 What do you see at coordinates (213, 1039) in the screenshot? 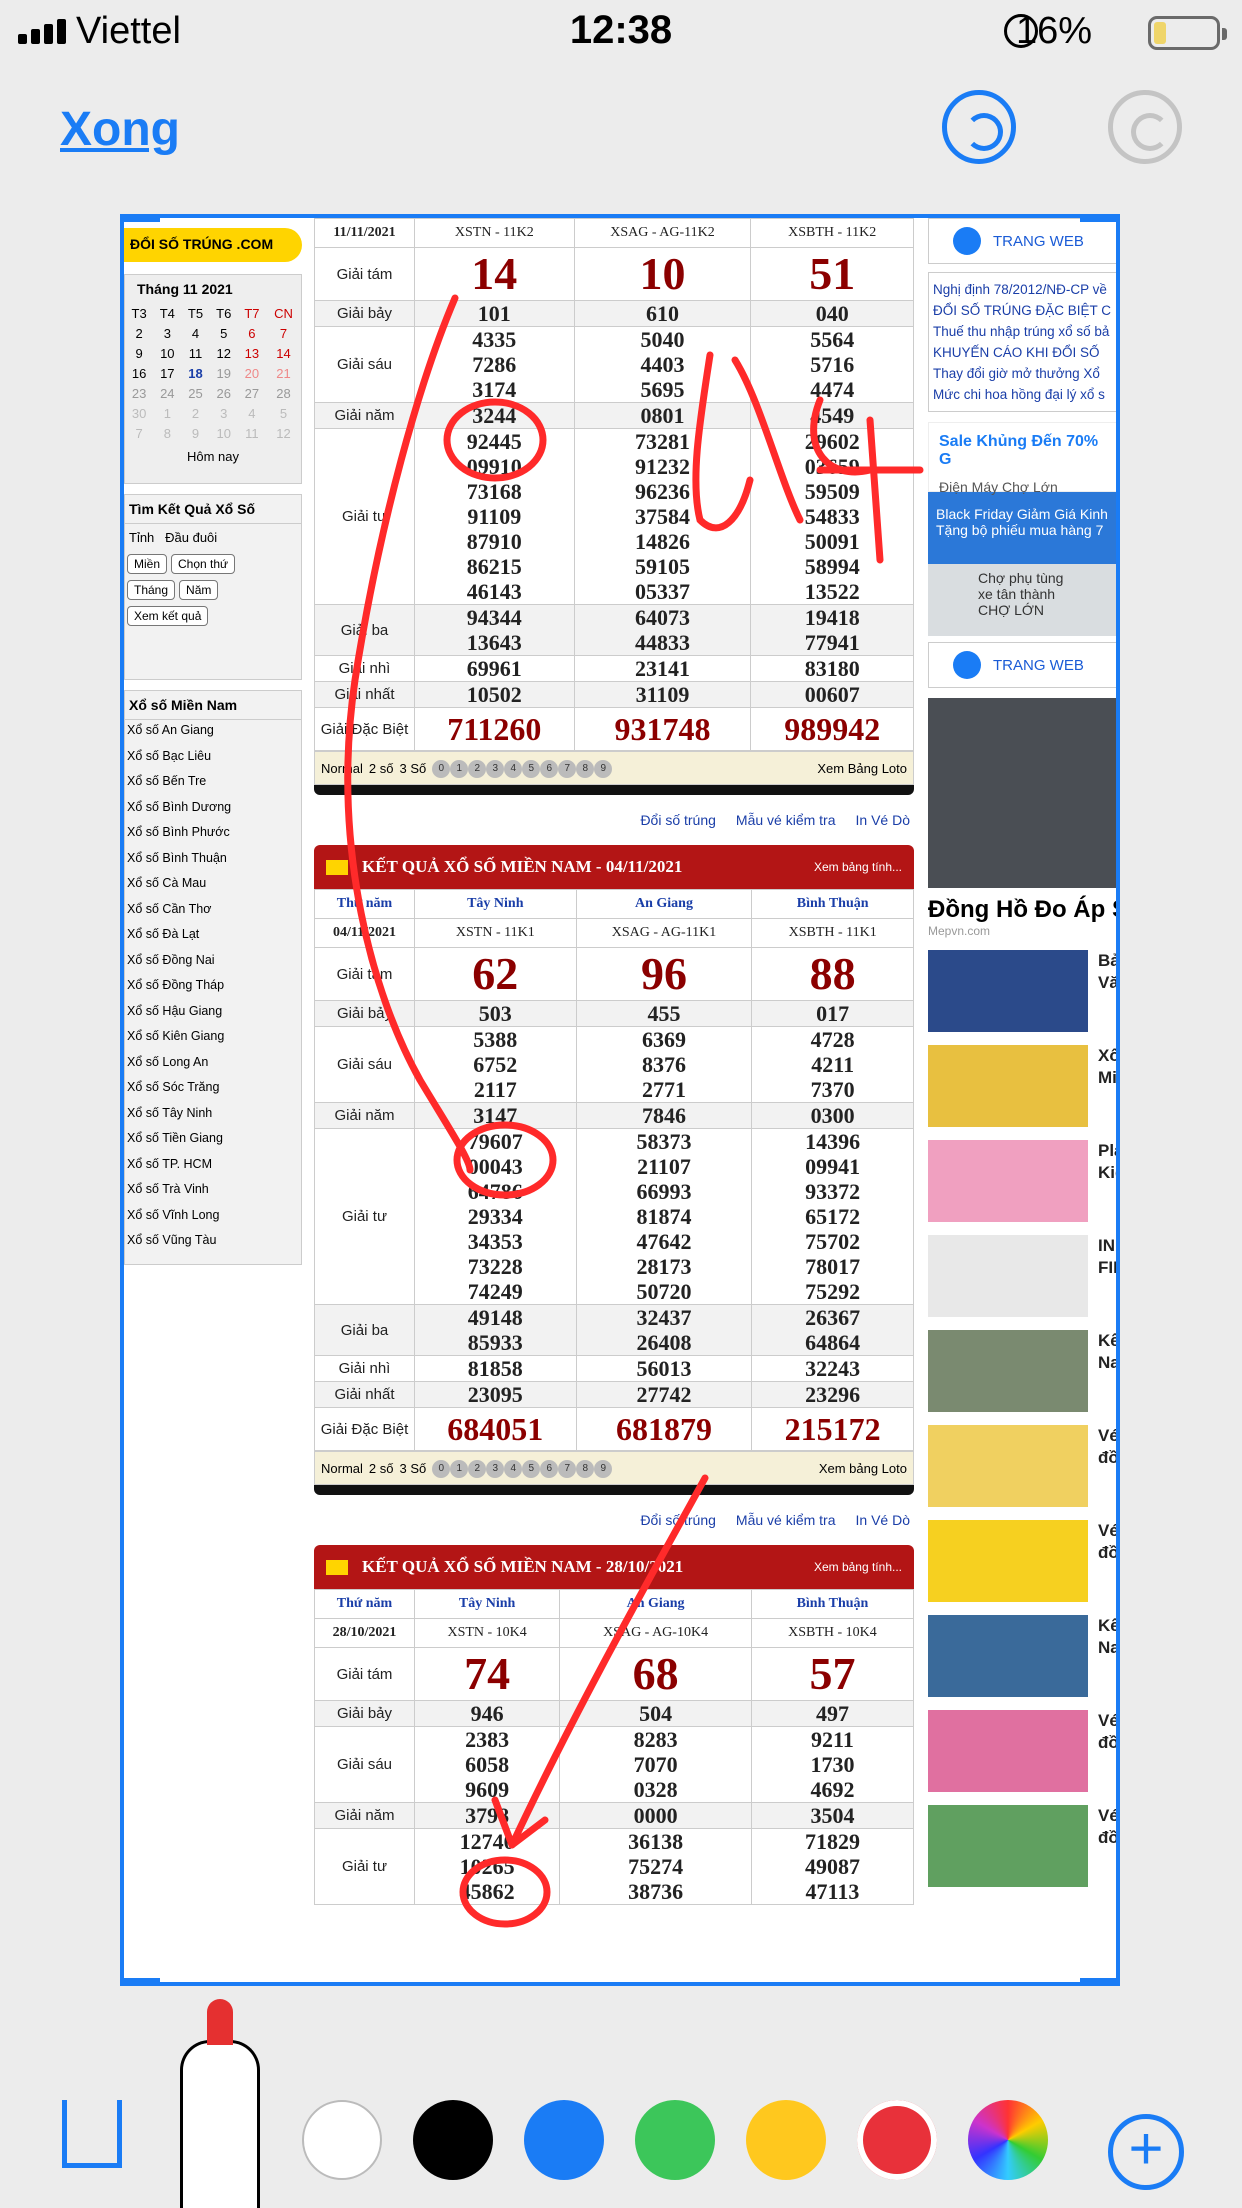
I see `province-link: Xổ số Kiên Giang` at bounding box center [213, 1039].